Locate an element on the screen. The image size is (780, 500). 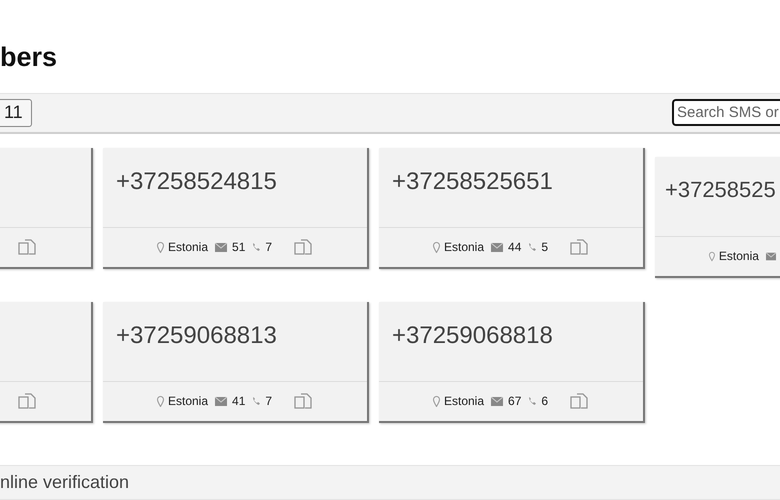
sms-count: 67 is located at coordinates (515, 401).